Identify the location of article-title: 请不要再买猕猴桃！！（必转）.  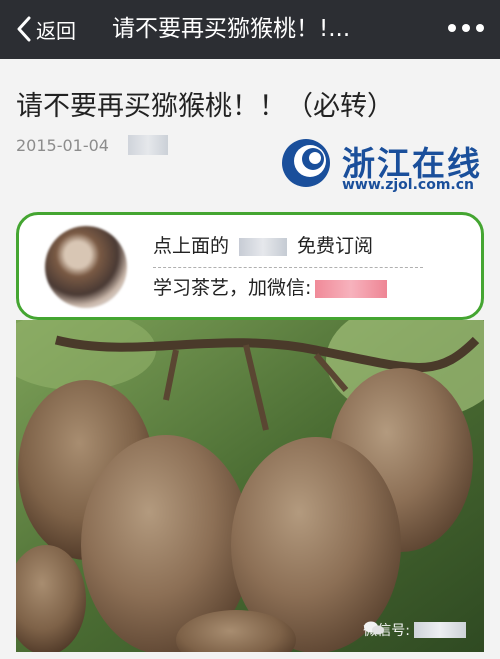
(205, 106).